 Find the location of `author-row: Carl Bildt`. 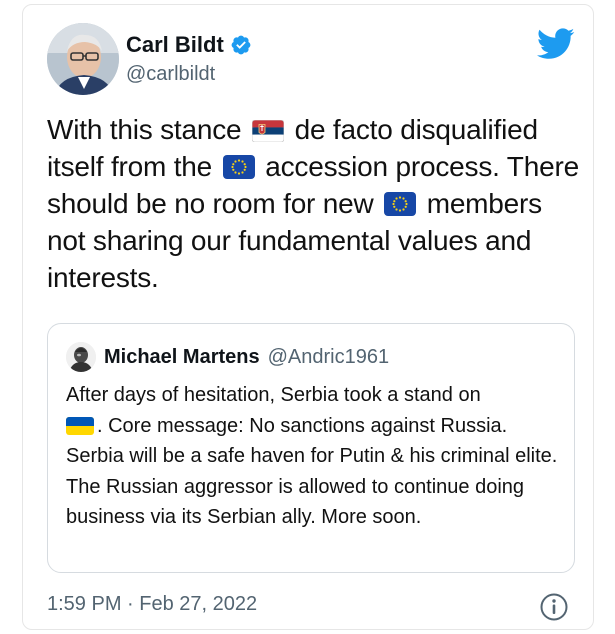

author-row: Carl Bildt is located at coordinates (189, 45).